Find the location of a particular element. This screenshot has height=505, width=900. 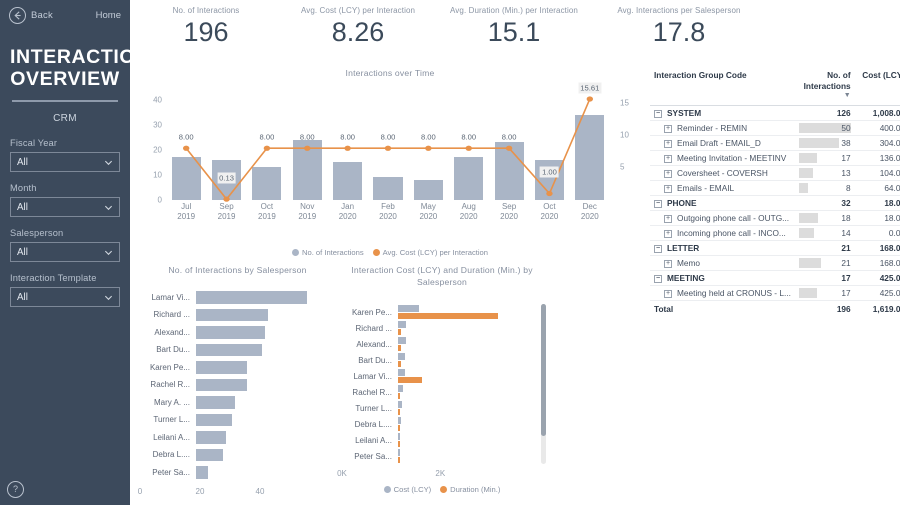

slicer-dropdown-fiscal-year: All is located at coordinates (65, 162).